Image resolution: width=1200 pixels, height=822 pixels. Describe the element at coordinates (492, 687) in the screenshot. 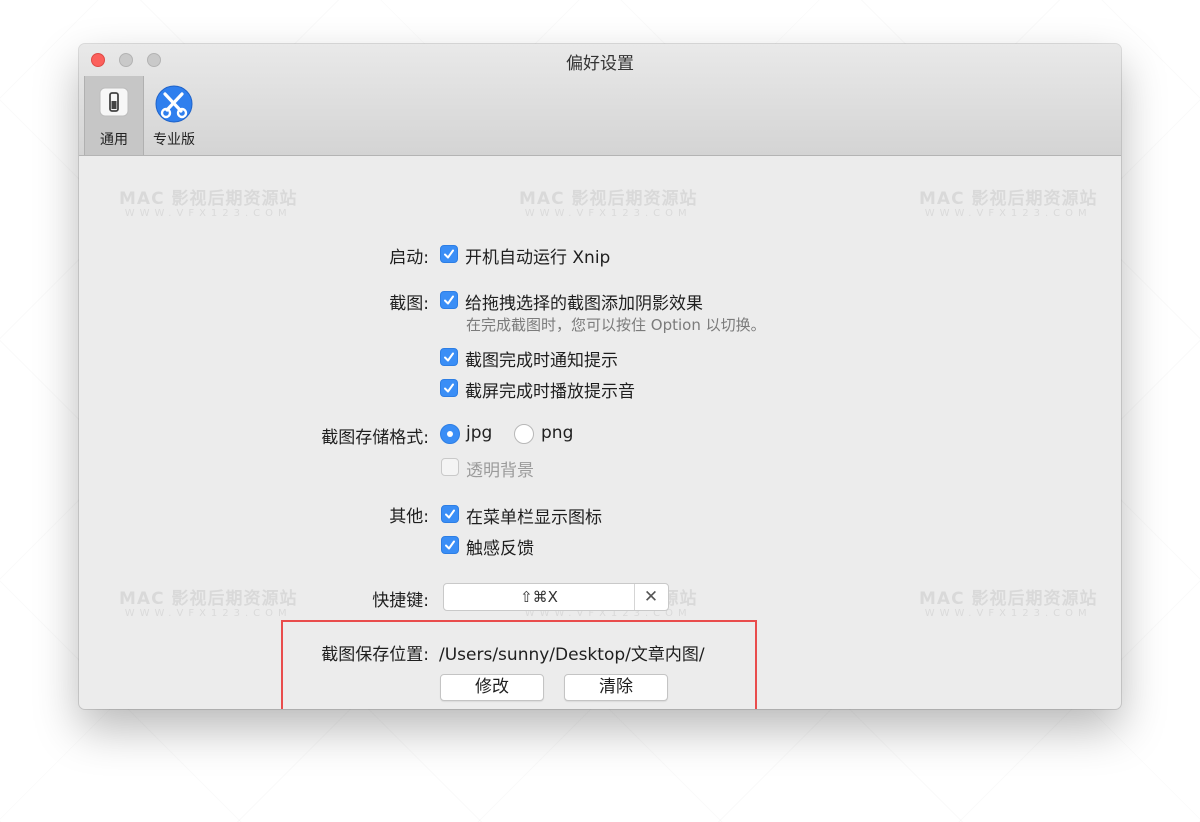

I see `modify-location-button: 修改` at that location.